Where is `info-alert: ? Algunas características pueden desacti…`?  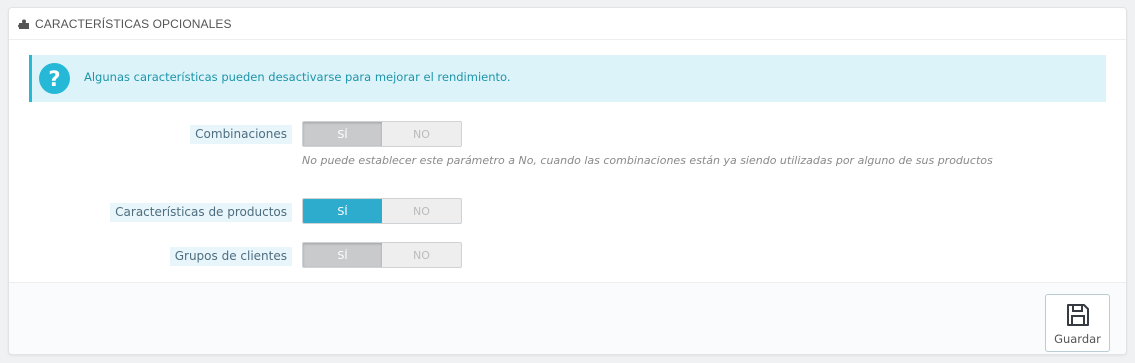 info-alert: ? Algunas características pueden desacti… is located at coordinates (567, 78).